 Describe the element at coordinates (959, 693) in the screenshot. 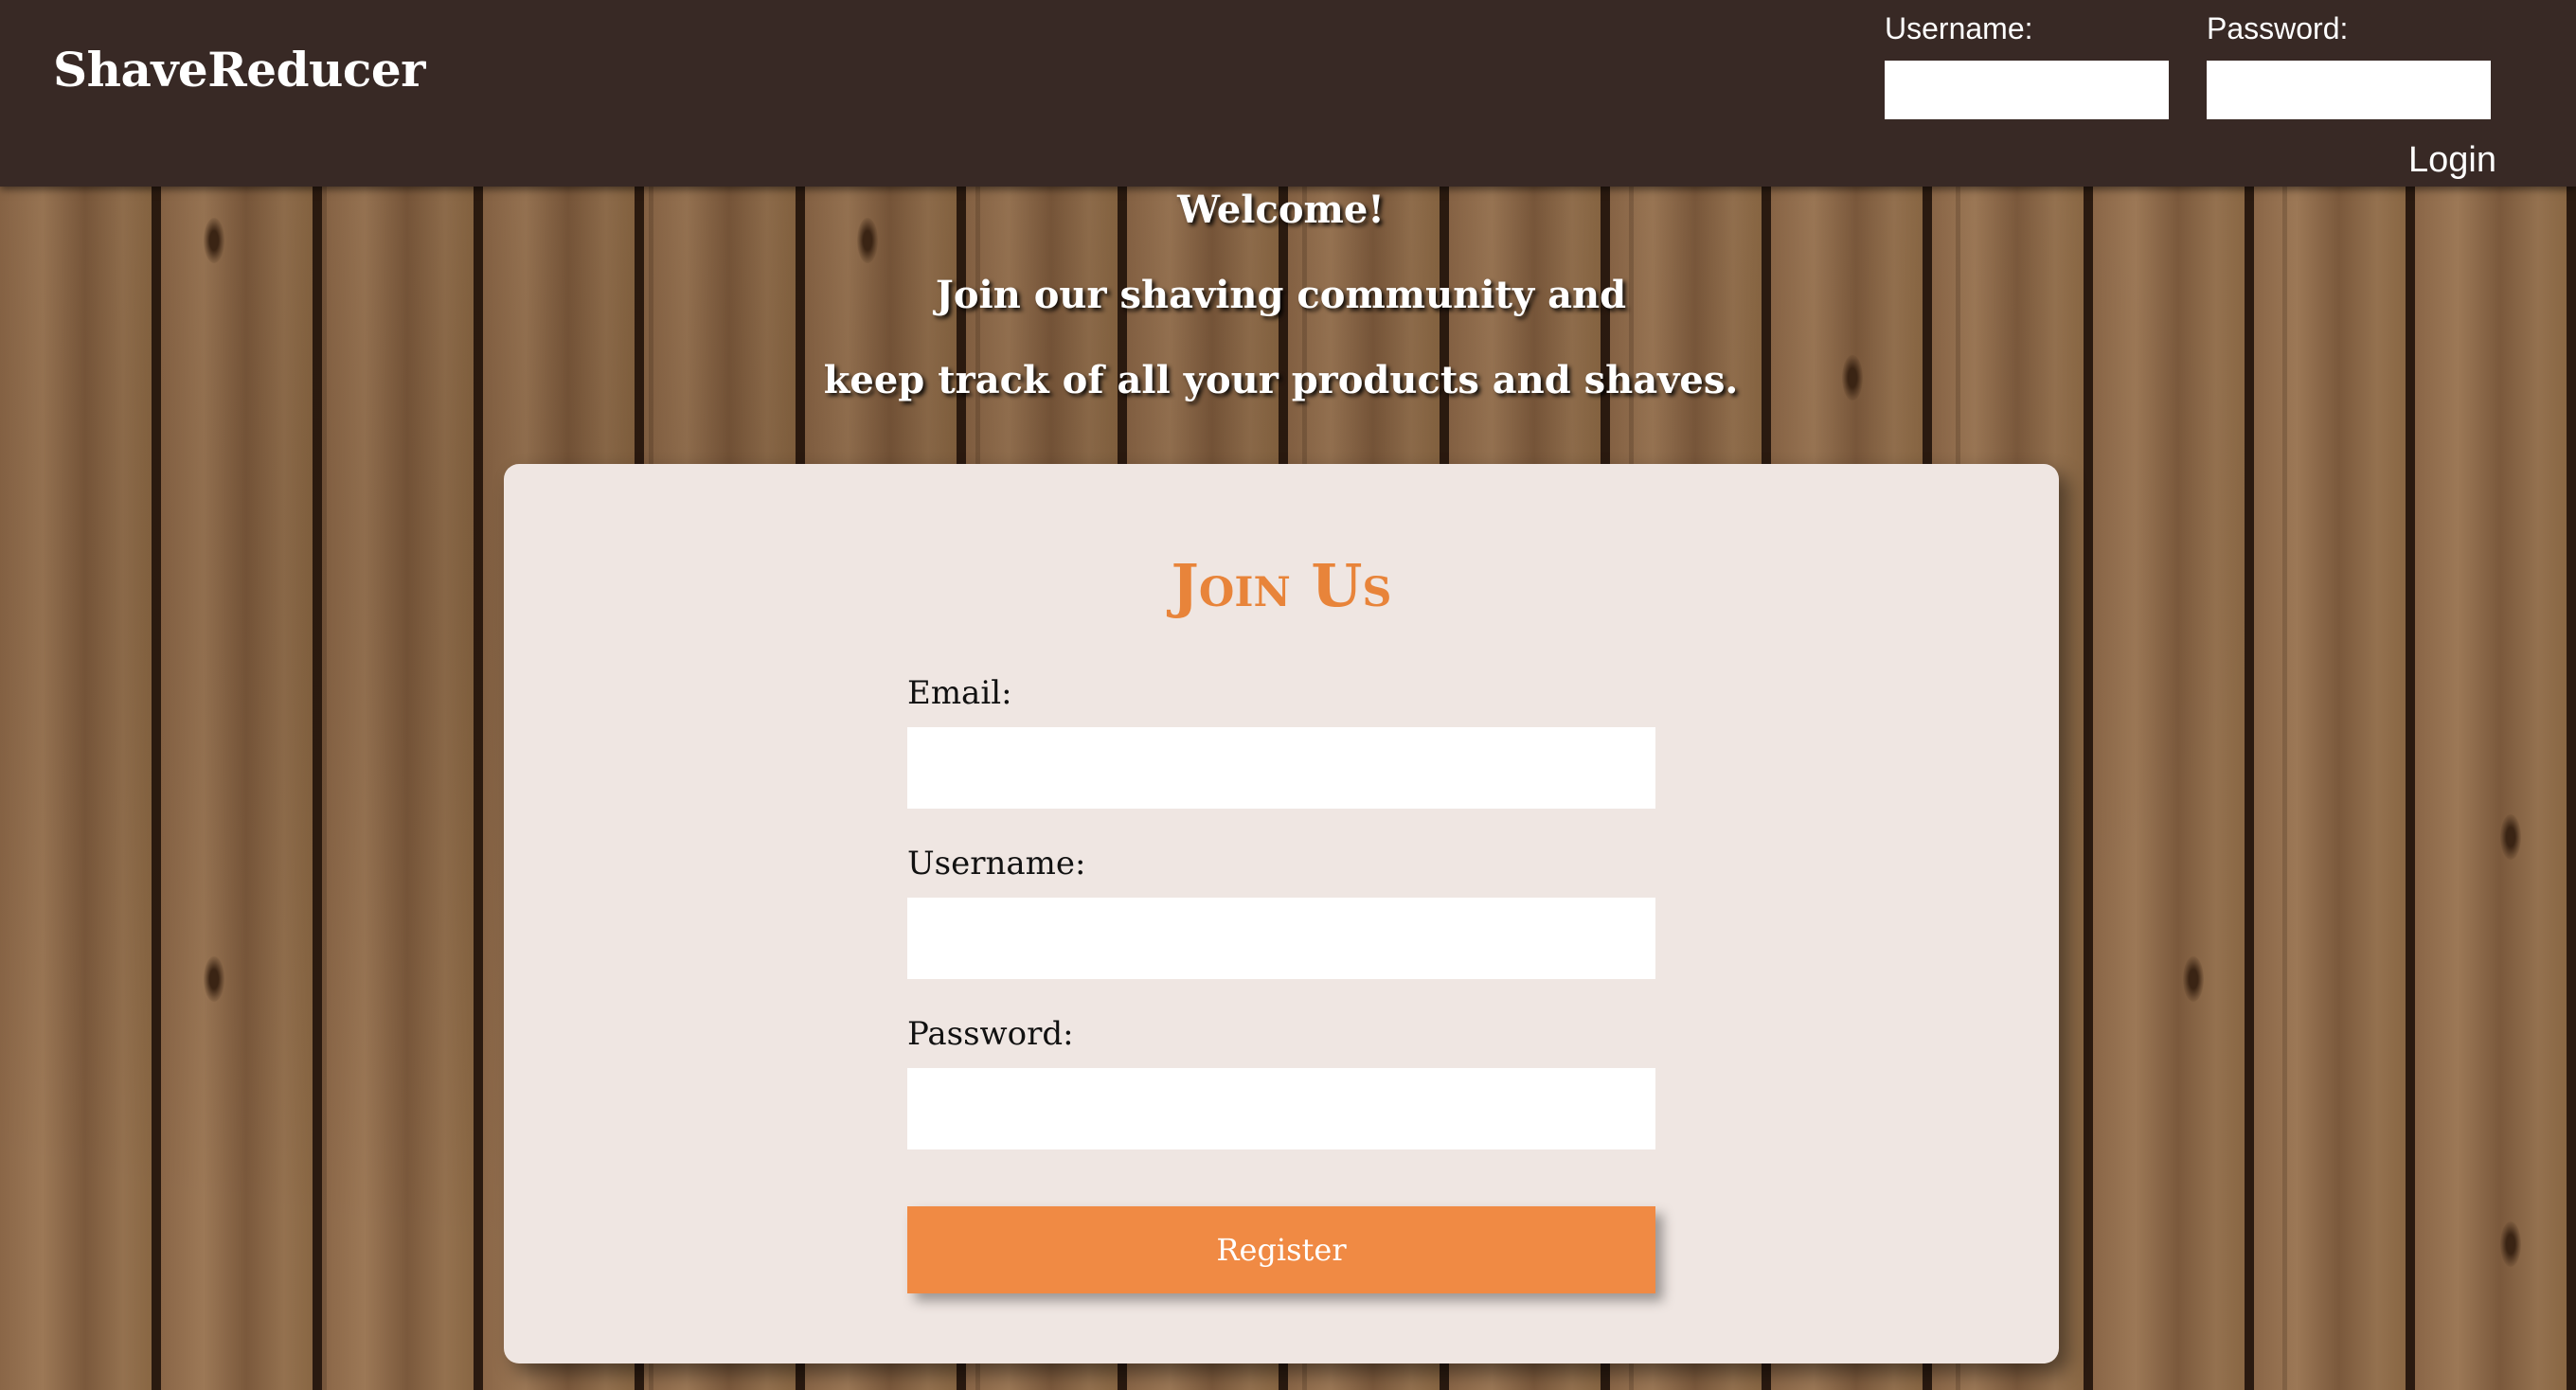

I see `email-label: Email:` at that location.